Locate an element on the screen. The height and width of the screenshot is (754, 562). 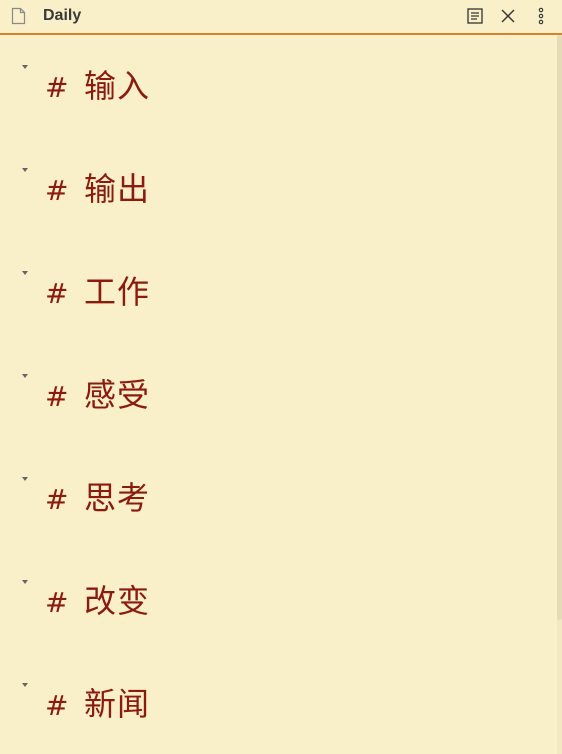
close-icon is located at coordinates (508, 16).